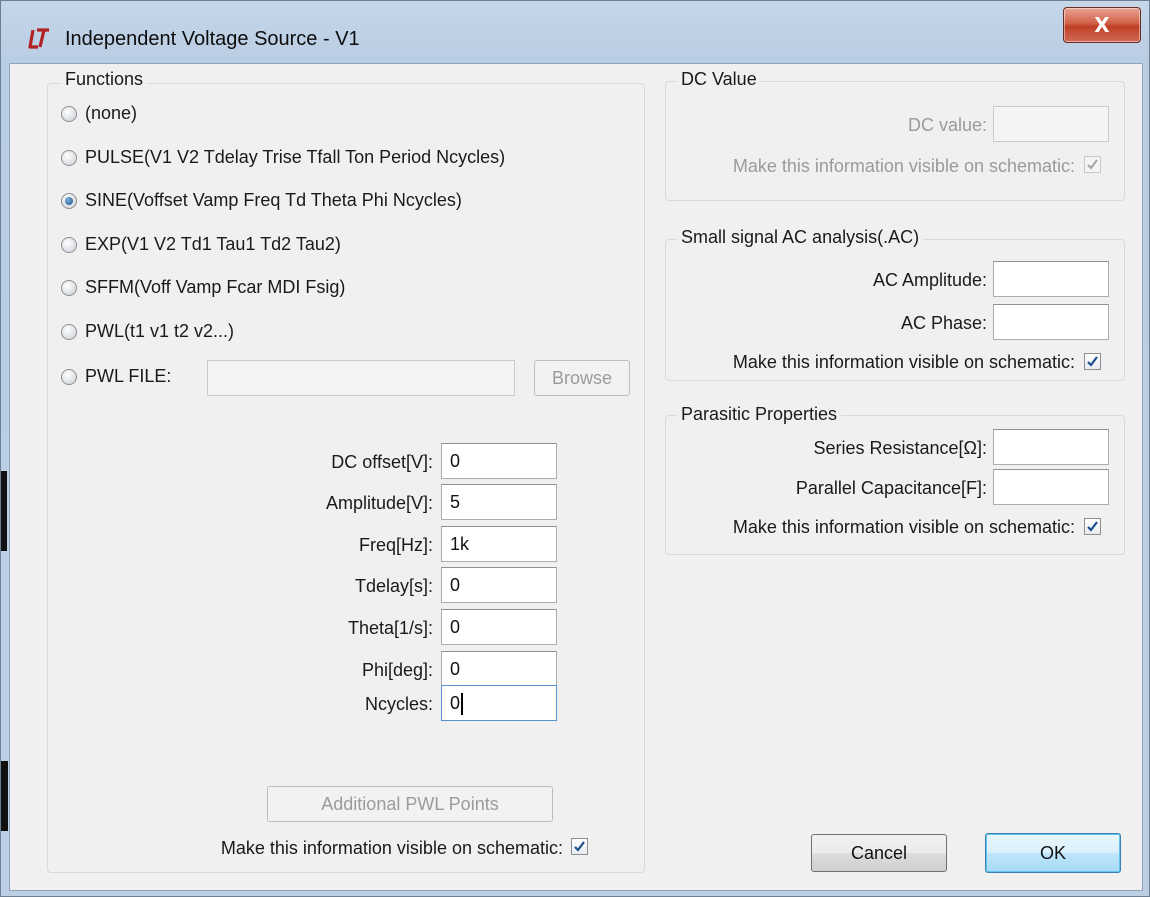  I want to click on dc-value-label: DC value:, so click(947, 125).